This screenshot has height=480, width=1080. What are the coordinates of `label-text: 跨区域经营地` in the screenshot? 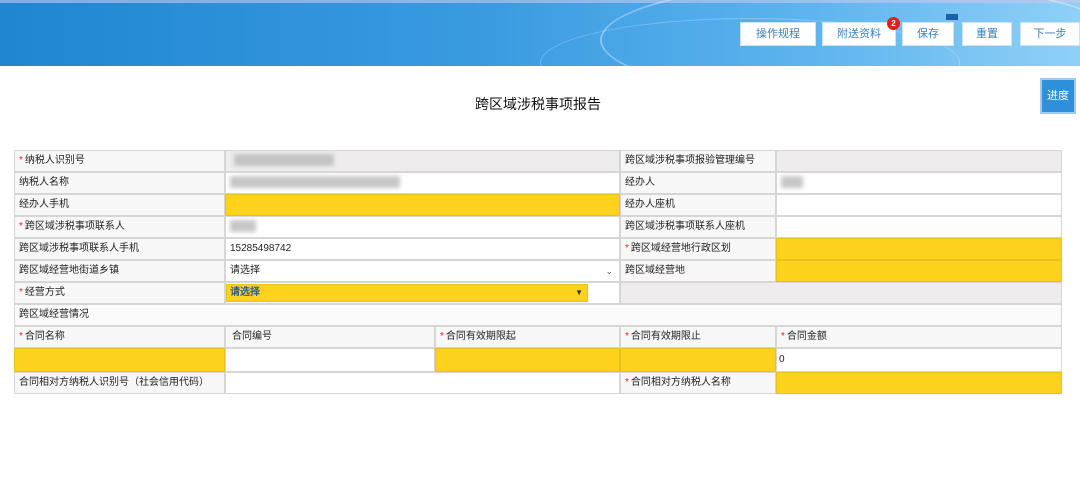 It's located at (655, 270).